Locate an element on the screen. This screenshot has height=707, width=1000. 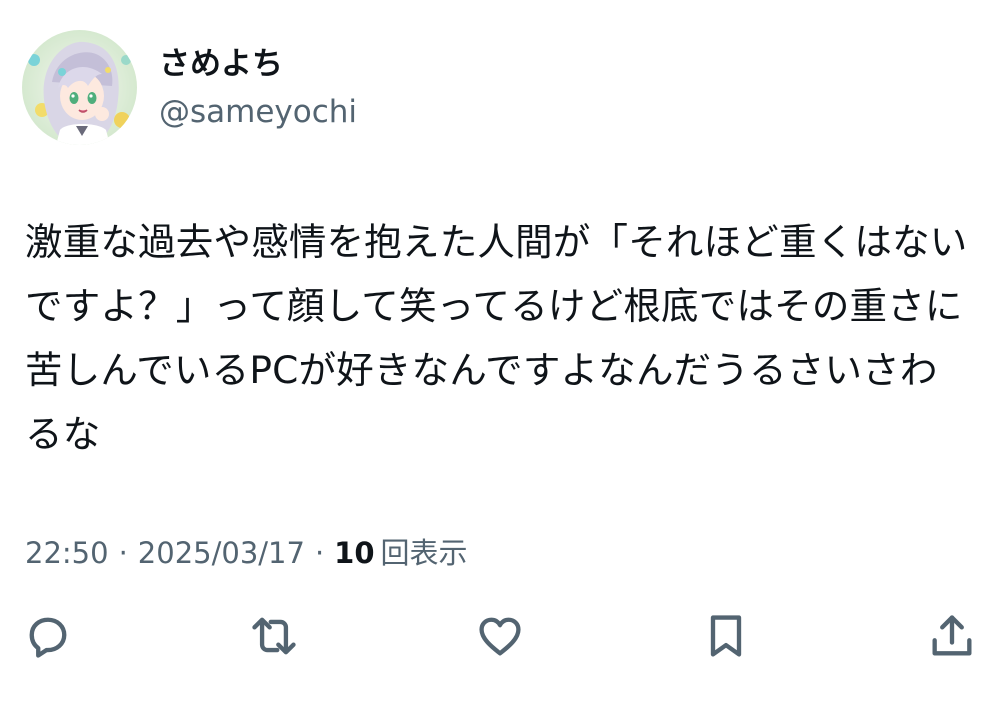
tweet-meta: 22:50 · 2025/03/17 · 10 回表示 is located at coordinates (246, 551).